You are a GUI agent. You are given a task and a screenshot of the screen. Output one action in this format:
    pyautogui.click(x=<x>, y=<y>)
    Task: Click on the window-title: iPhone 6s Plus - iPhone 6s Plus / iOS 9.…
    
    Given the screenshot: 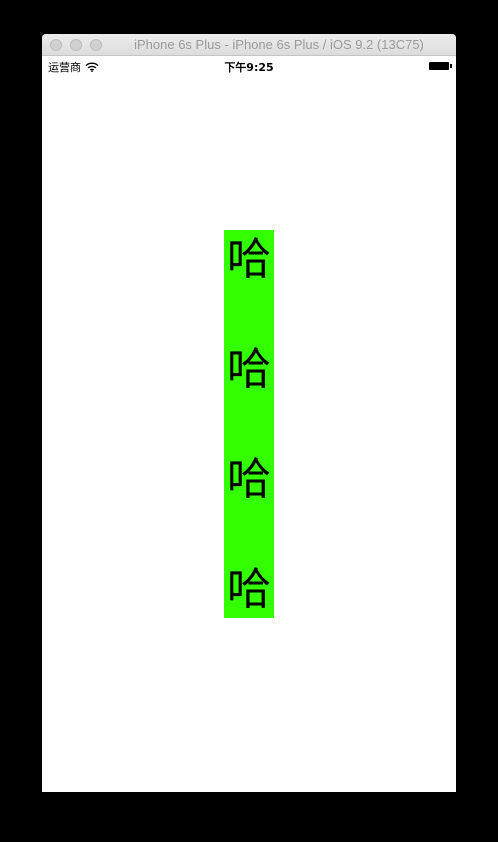 What is the action you would take?
    pyautogui.click(x=279, y=44)
    